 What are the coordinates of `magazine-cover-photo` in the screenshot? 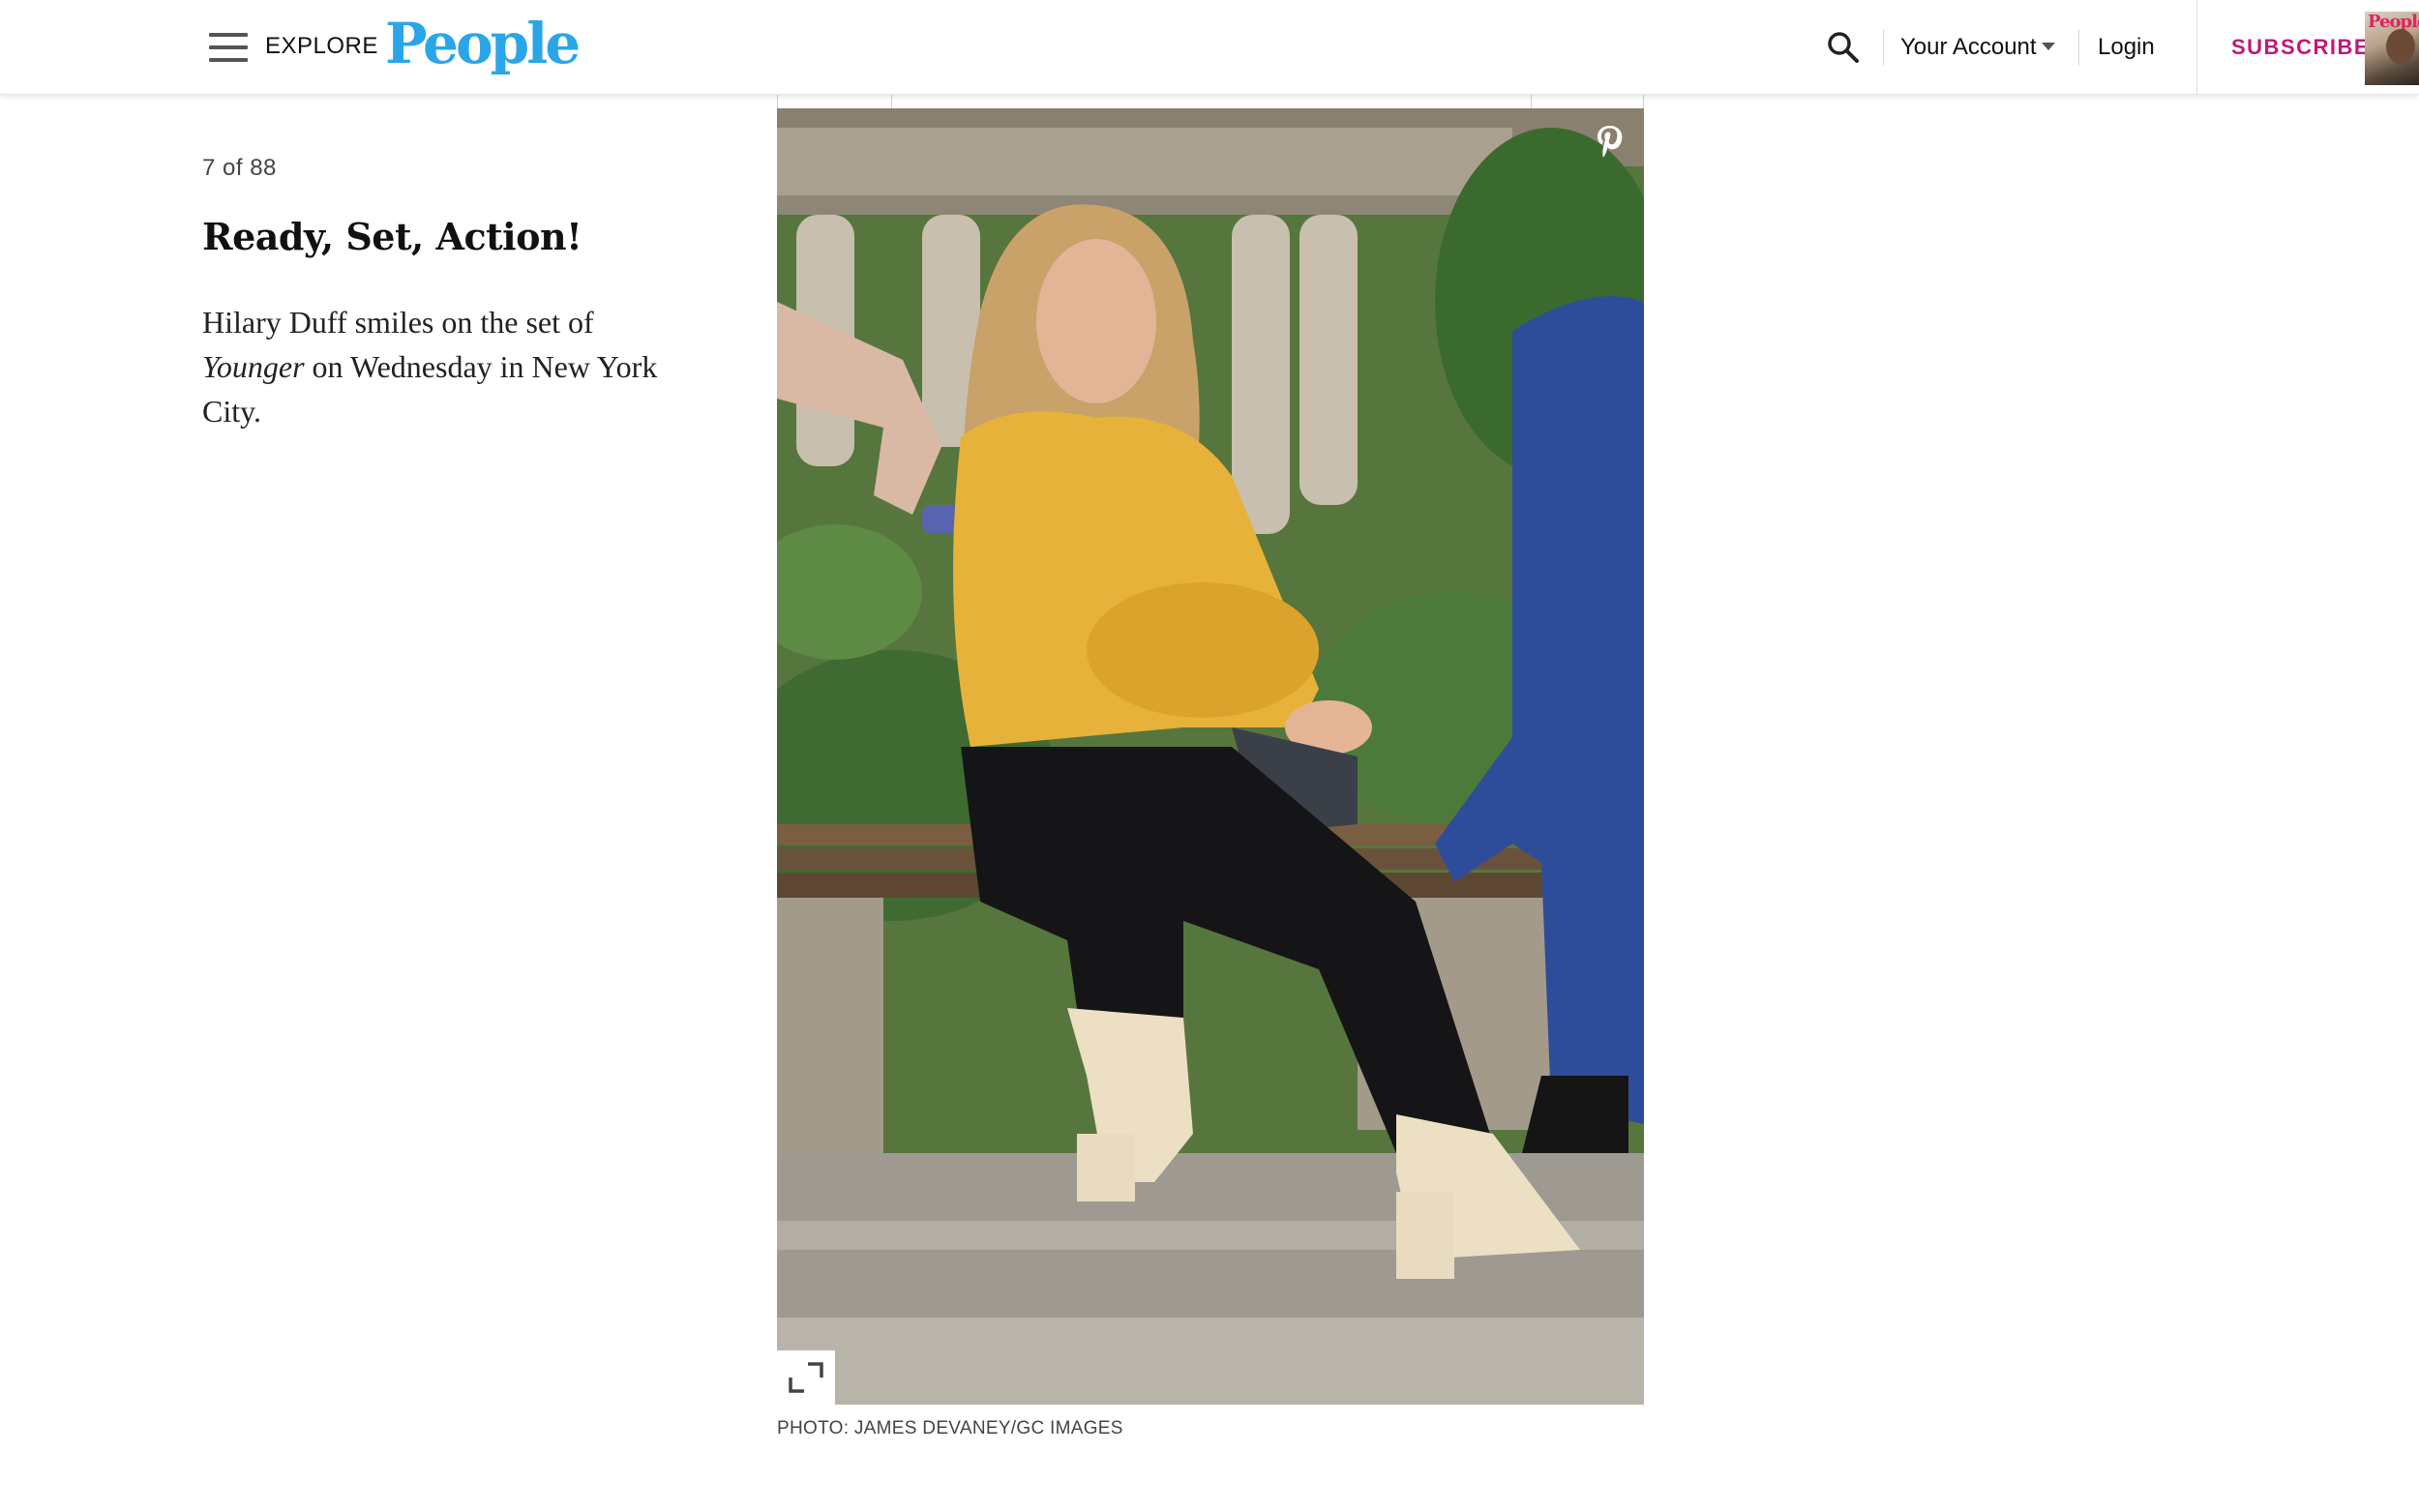 It's located at (2400, 47).